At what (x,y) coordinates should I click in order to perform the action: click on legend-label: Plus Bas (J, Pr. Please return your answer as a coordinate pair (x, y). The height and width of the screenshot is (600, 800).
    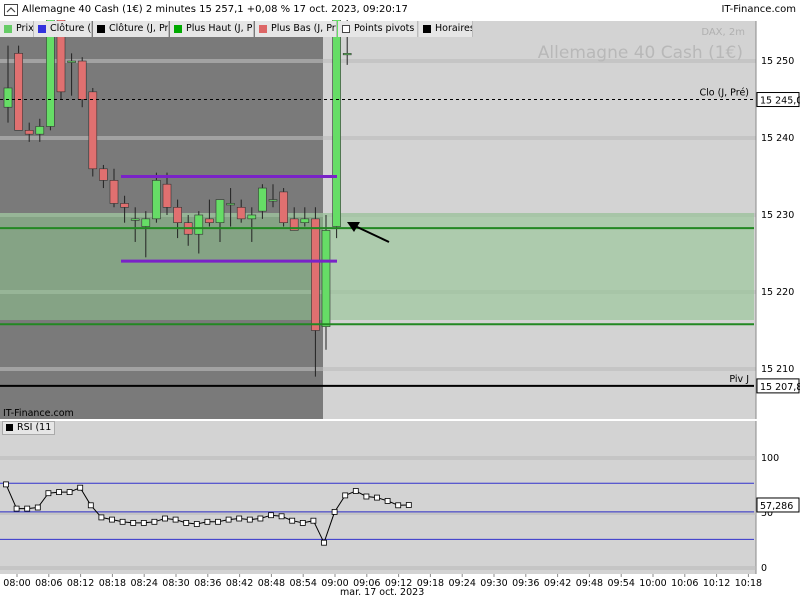
    Looking at the image, I should click on (303, 28).